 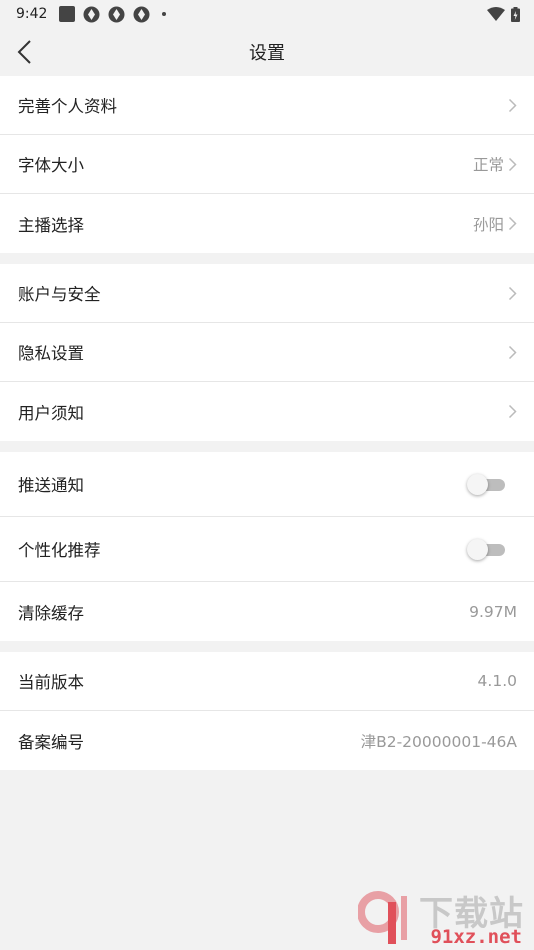 I want to click on row-right: 4.1.0, so click(x=497, y=681).